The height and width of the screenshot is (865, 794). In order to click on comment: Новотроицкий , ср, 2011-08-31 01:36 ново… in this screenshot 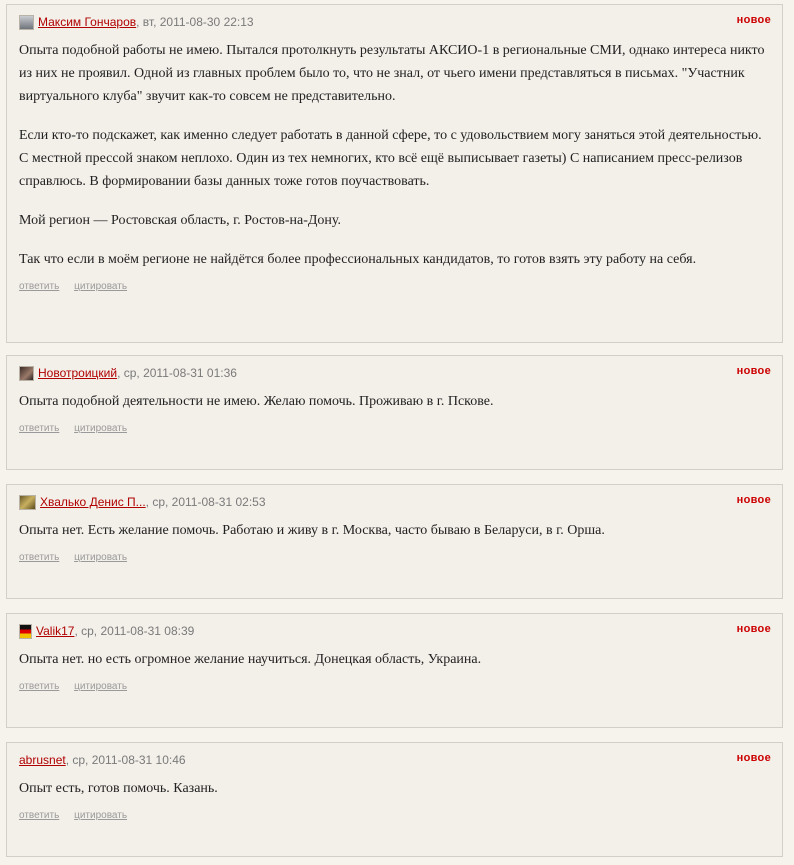, I will do `click(394, 412)`.